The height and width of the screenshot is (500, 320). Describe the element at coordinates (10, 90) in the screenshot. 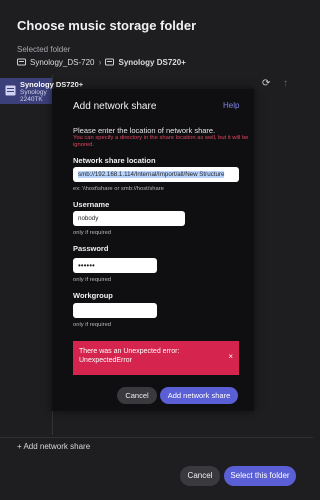

I see `server-icon` at that location.